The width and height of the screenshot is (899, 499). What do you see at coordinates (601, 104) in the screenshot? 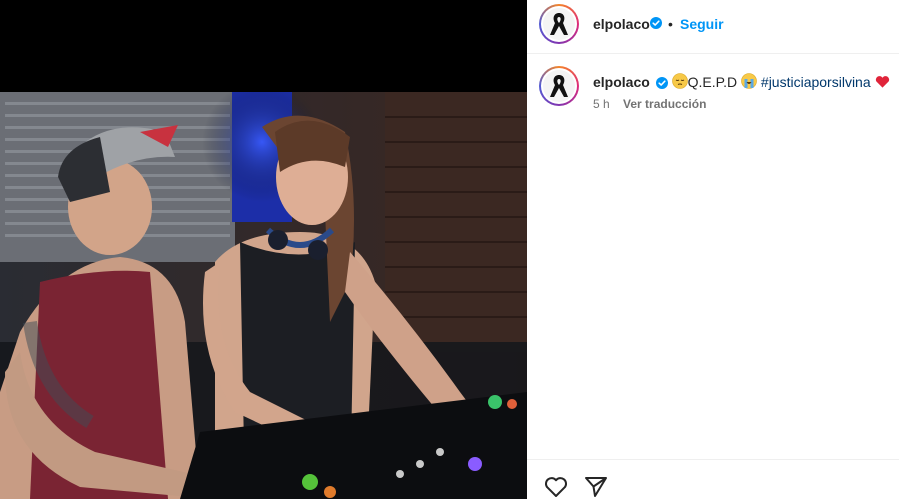
I see `post-time: 5 h` at bounding box center [601, 104].